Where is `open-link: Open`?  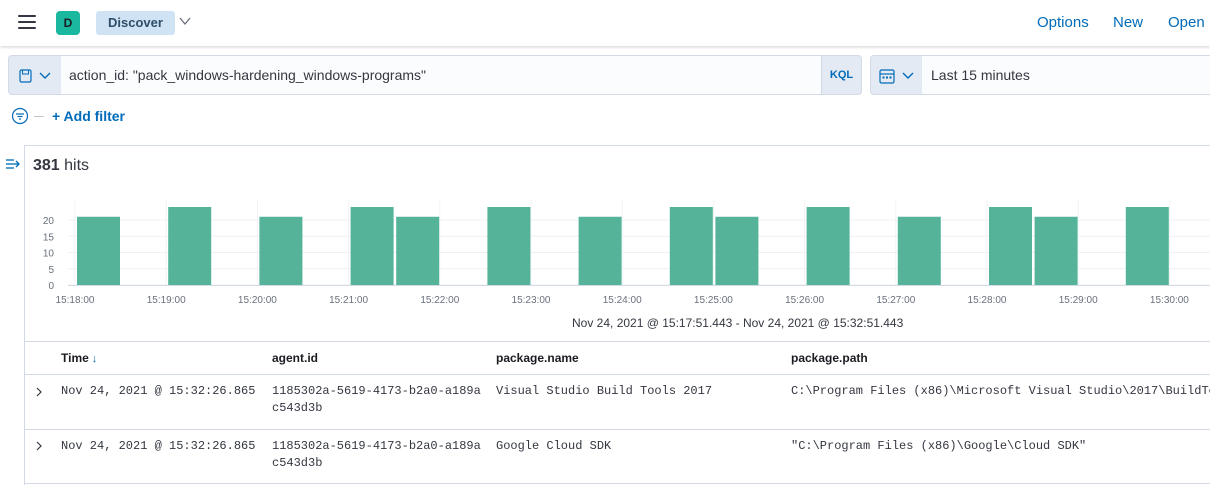
open-link: Open is located at coordinates (1186, 22).